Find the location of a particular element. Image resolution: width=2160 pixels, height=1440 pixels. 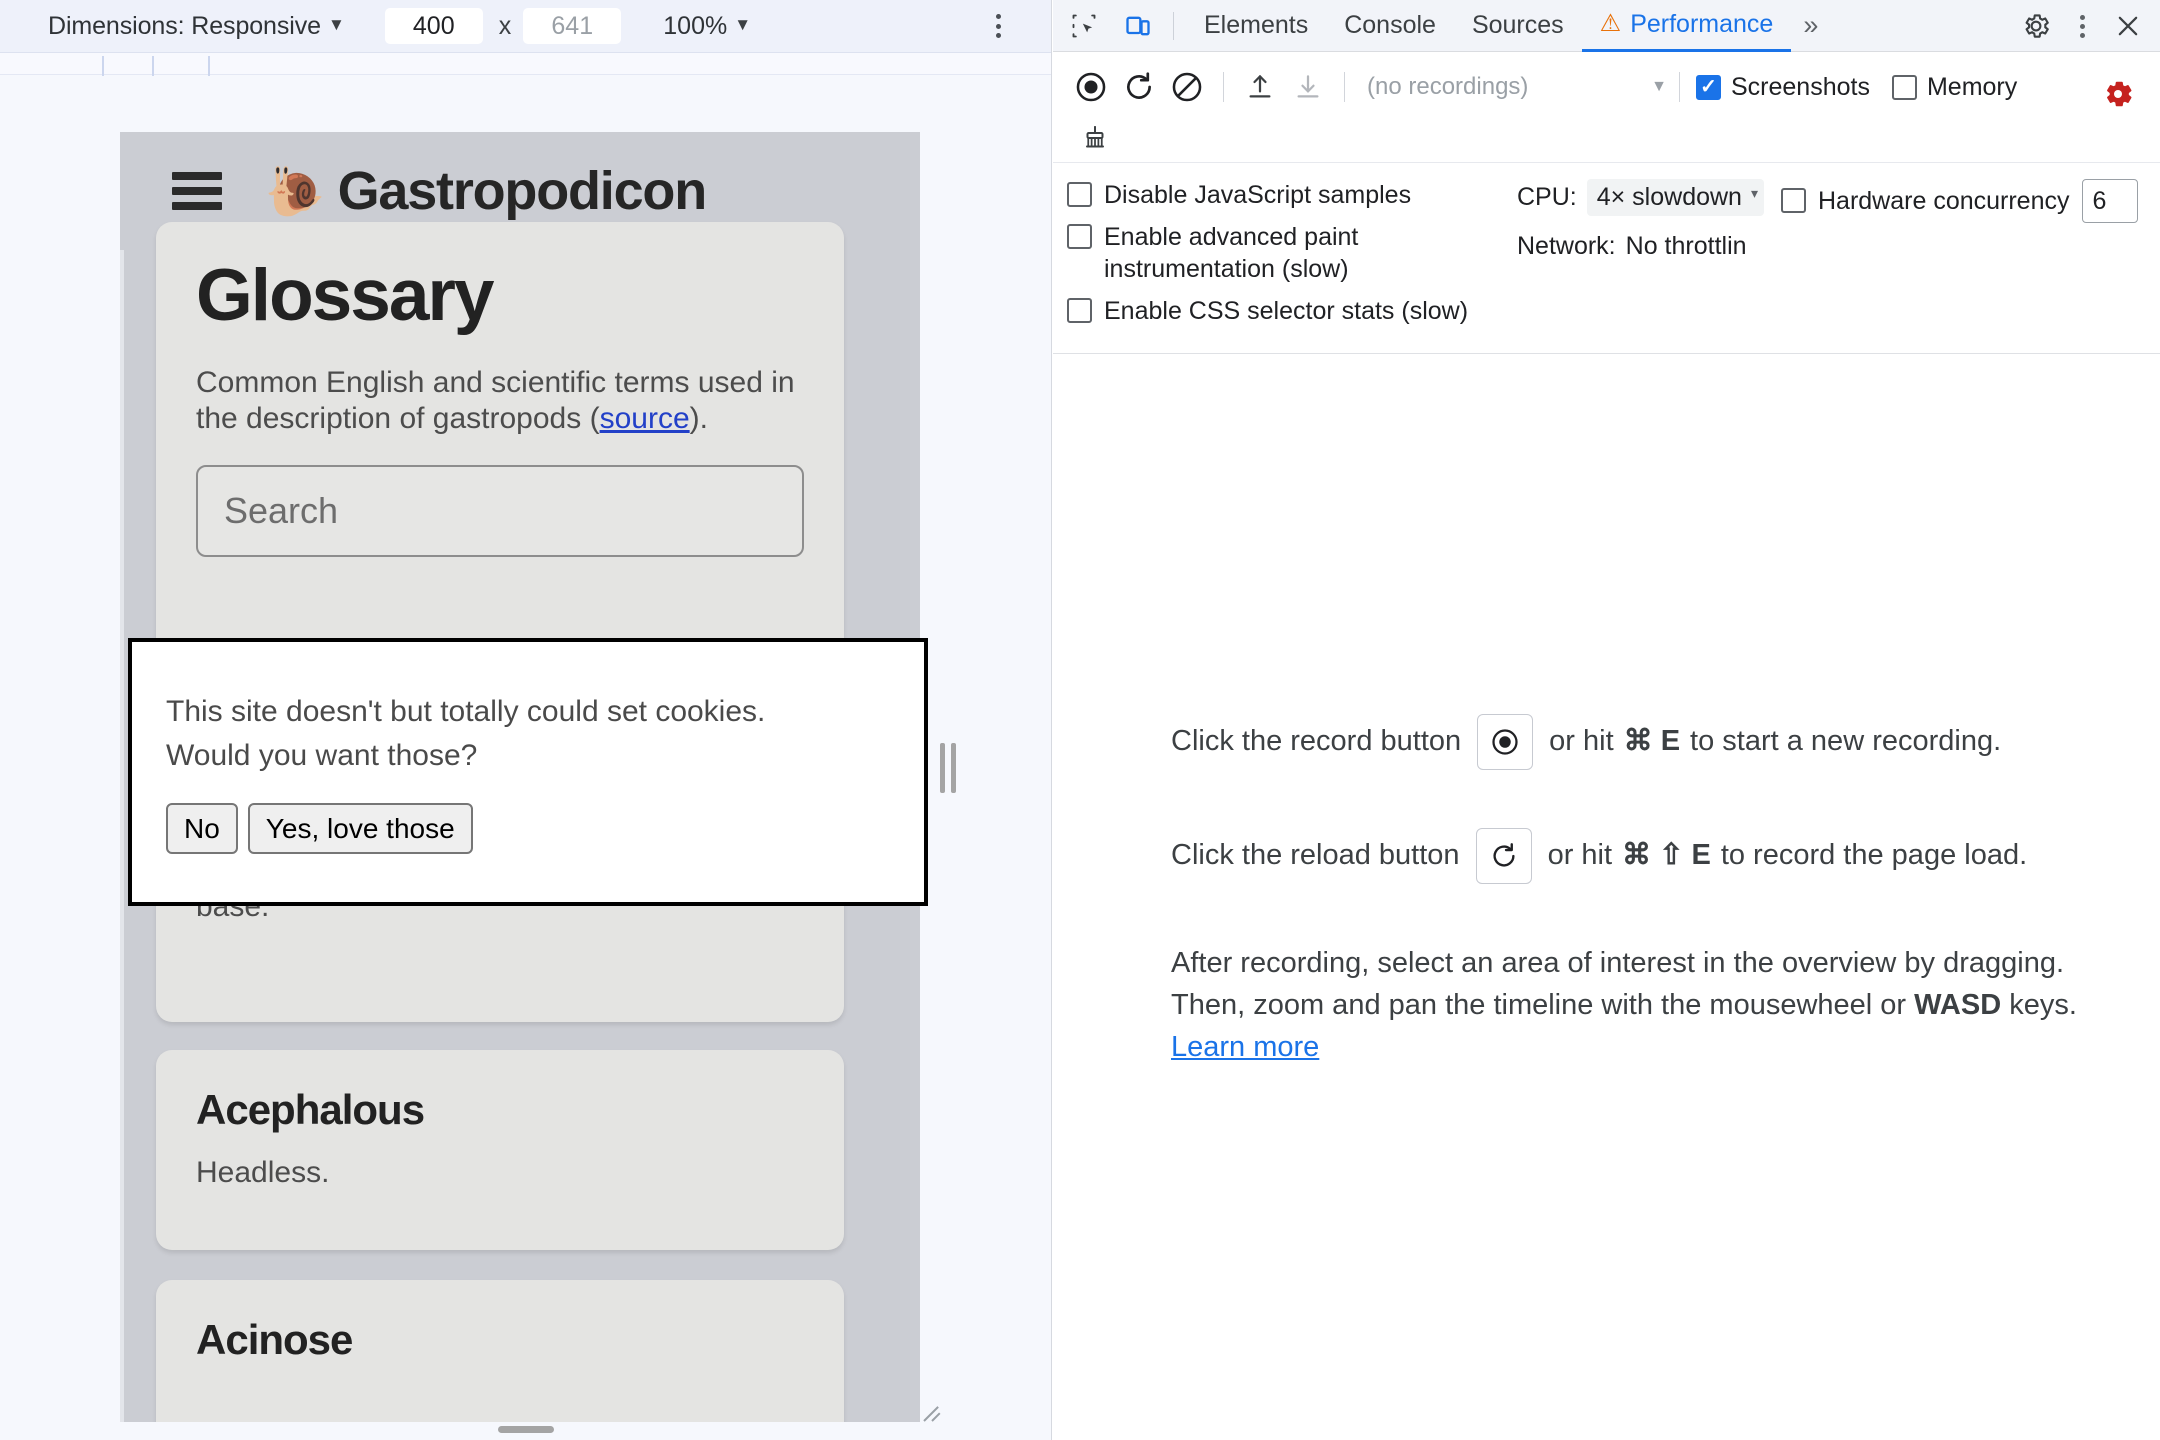

tab-label: Console is located at coordinates (1390, 25).